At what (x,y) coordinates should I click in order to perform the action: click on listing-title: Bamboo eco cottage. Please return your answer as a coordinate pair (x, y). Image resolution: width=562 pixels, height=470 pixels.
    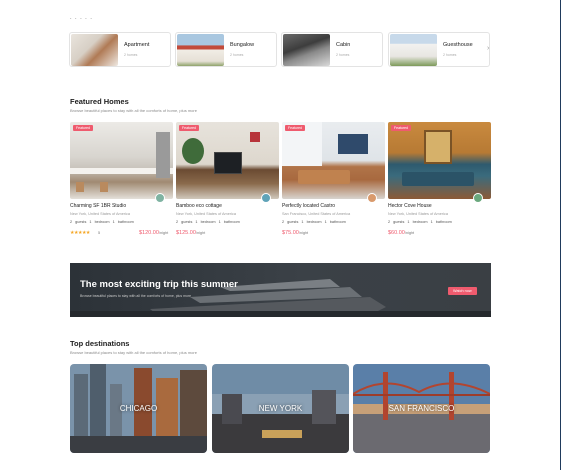
    Looking at the image, I should click on (199, 206).